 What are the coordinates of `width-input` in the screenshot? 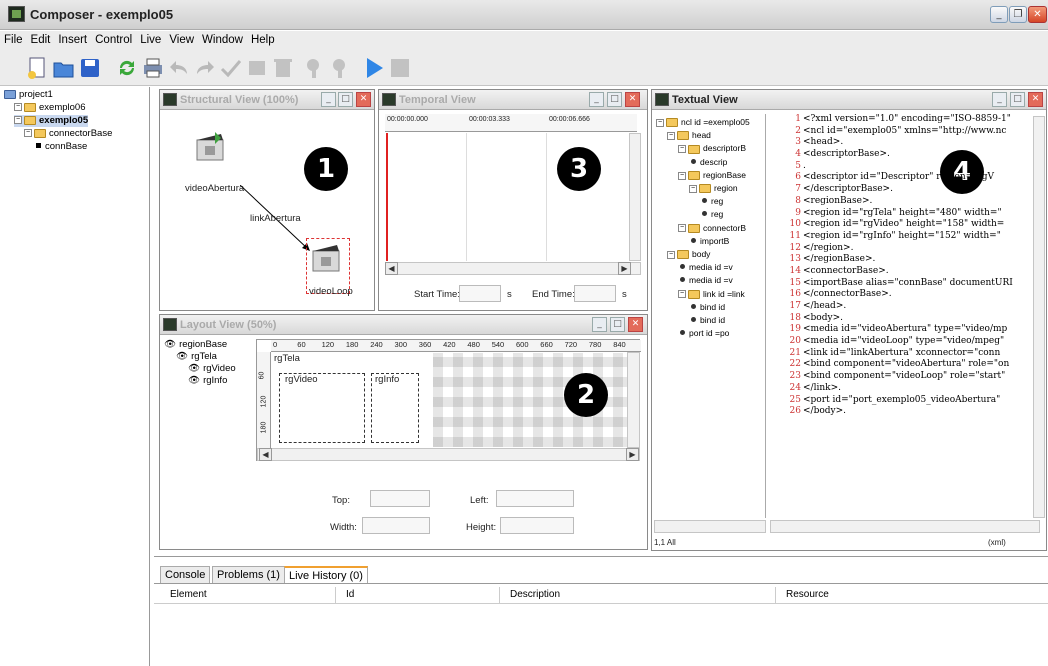 It's located at (396, 525).